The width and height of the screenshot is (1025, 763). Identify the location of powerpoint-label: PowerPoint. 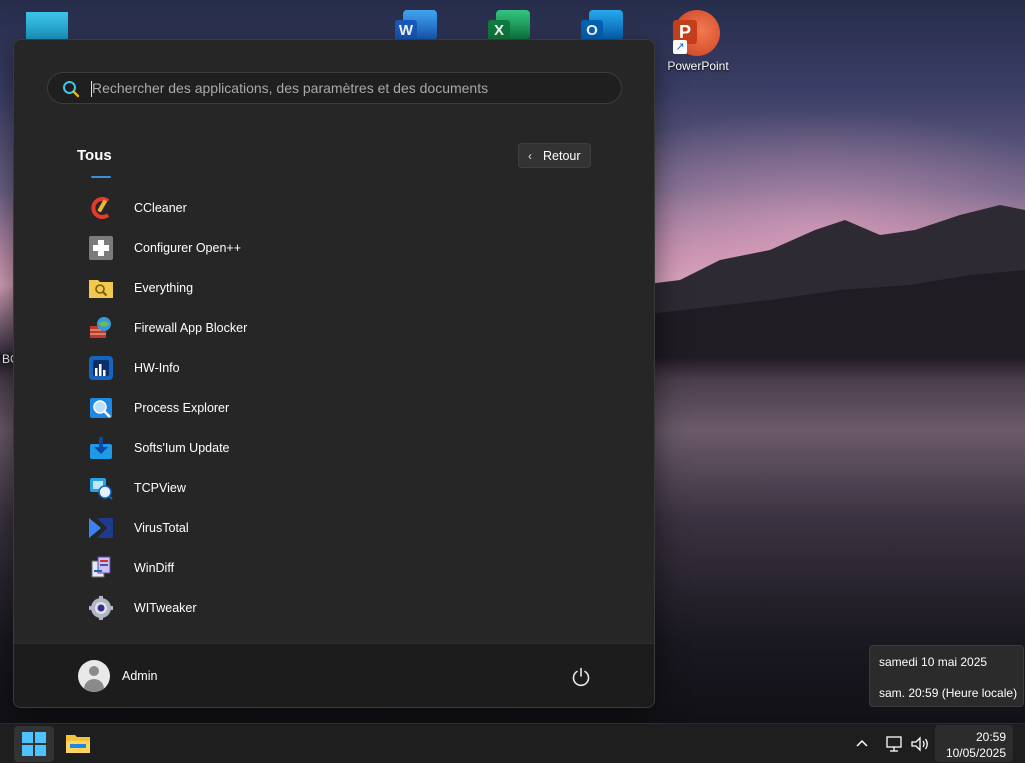
(698, 66).